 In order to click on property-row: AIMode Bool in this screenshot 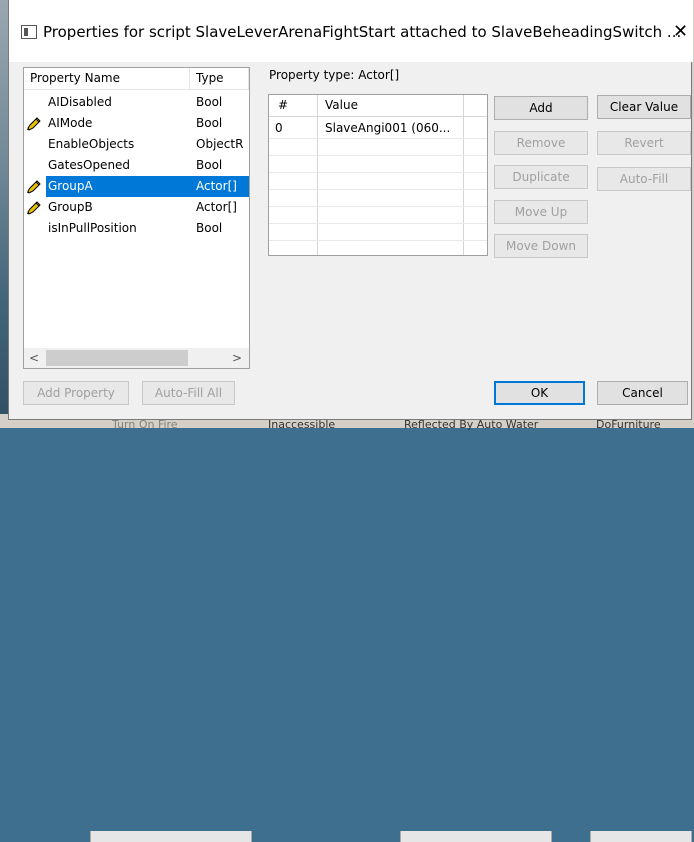, I will do `click(136, 123)`.